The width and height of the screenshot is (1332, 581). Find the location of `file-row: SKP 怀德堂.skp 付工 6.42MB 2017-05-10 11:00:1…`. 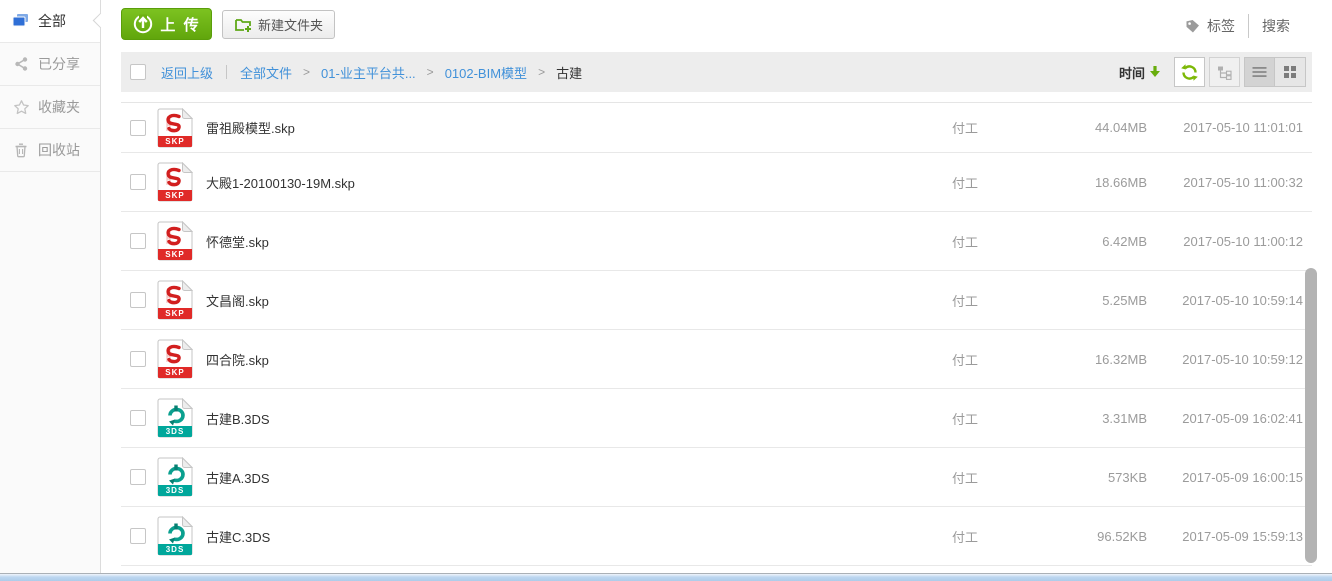

file-row: SKP 怀德堂.skp 付工 6.42MB 2017-05-10 11:00:1… is located at coordinates (716, 241).